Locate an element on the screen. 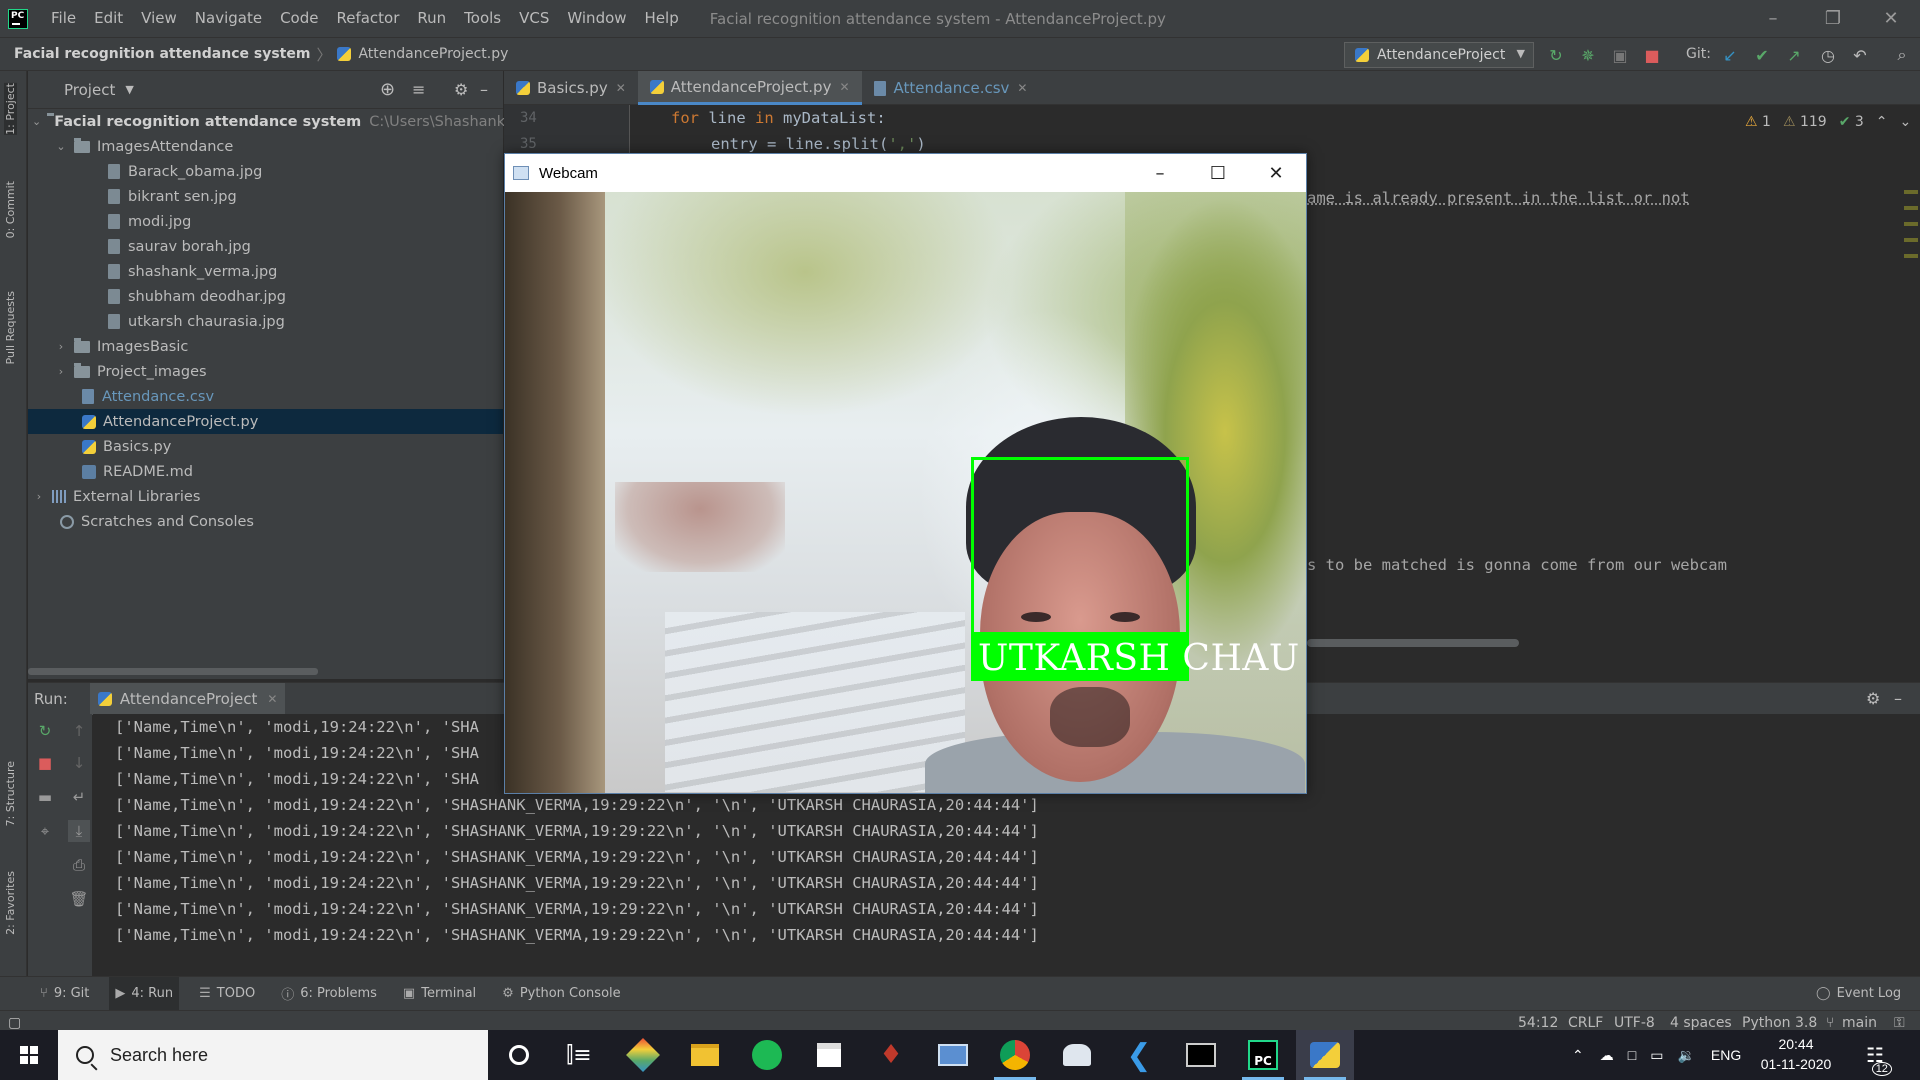 The width and height of the screenshot is (1920, 1080). menu-tools: Tools is located at coordinates (482, 18).